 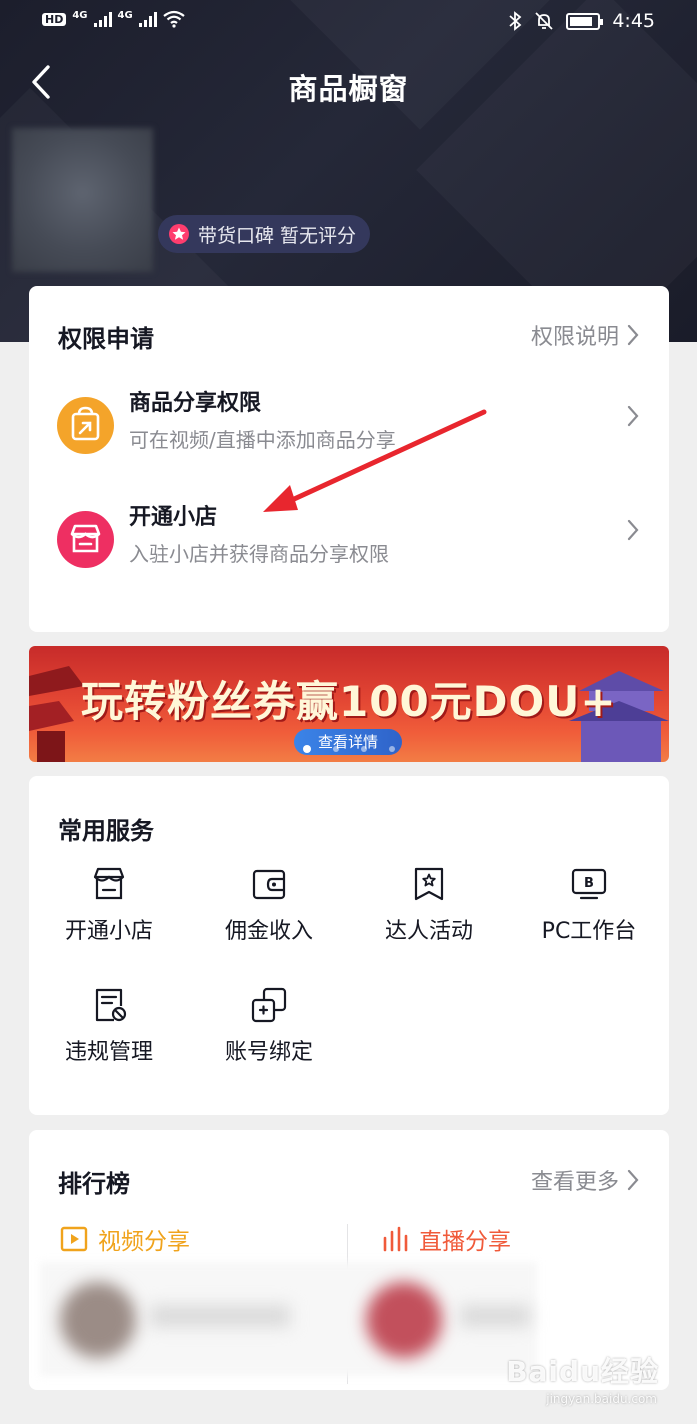 I want to click on pc-monitor-icon: B, so click(x=589, y=884).